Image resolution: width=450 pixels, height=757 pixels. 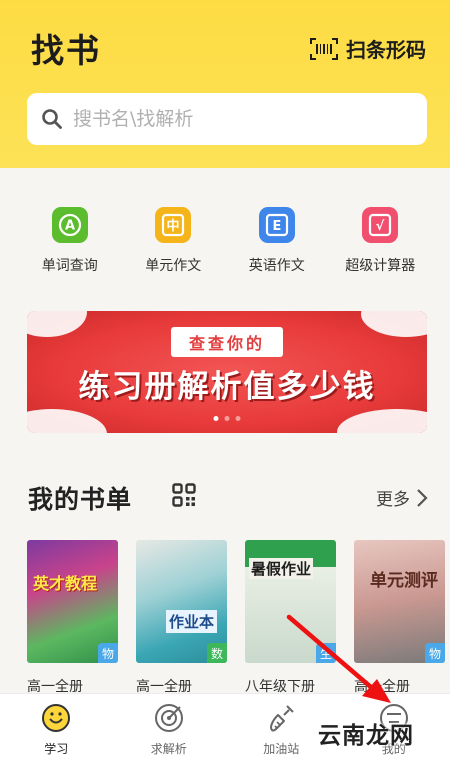 What do you see at coordinates (281, 749) in the screenshot?
I see `tab-label: 加油站` at bounding box center [281, 749].